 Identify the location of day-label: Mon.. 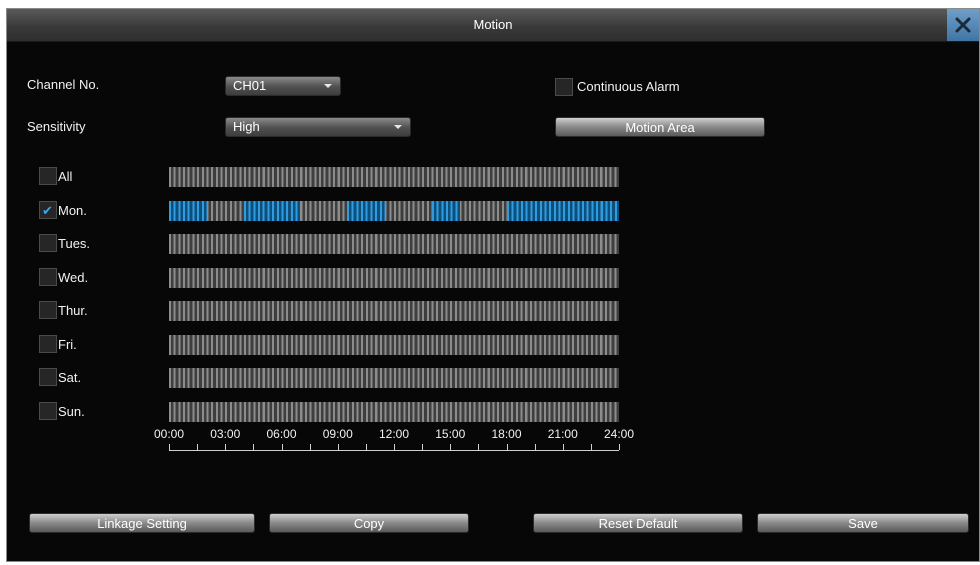
(72, 210).